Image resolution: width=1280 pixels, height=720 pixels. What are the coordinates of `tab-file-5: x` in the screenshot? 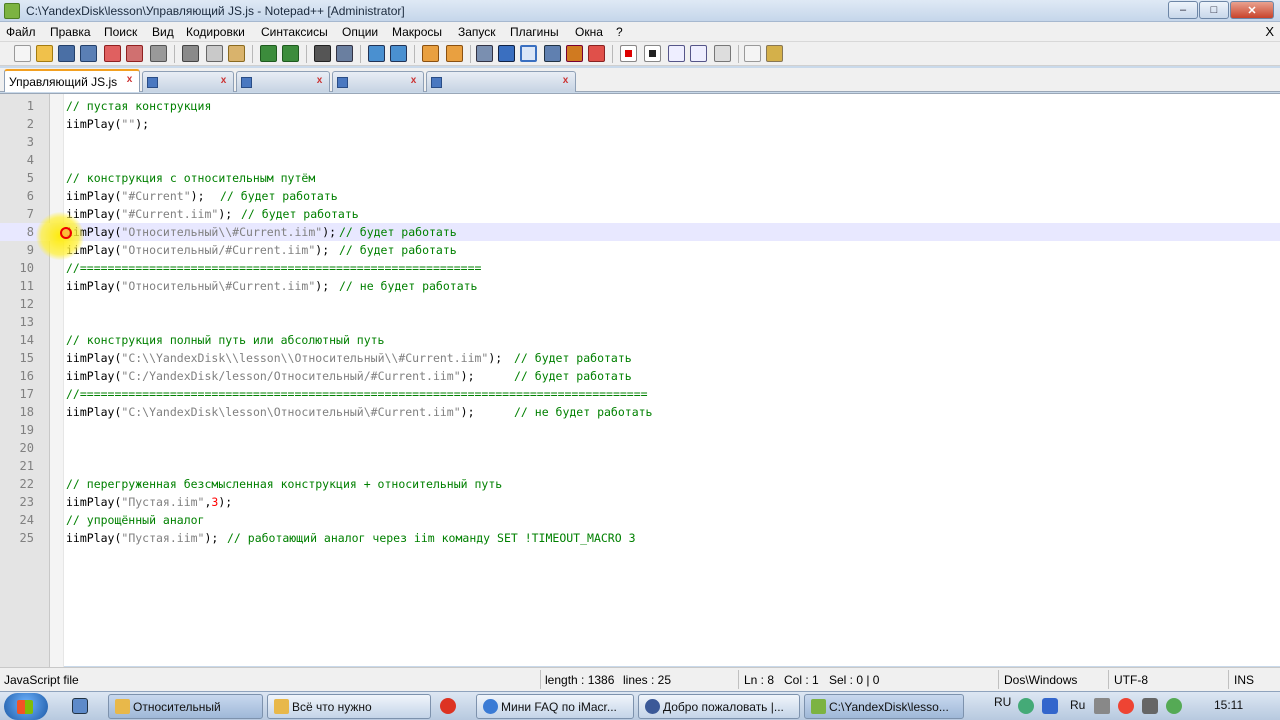 It's located at (501, 81).